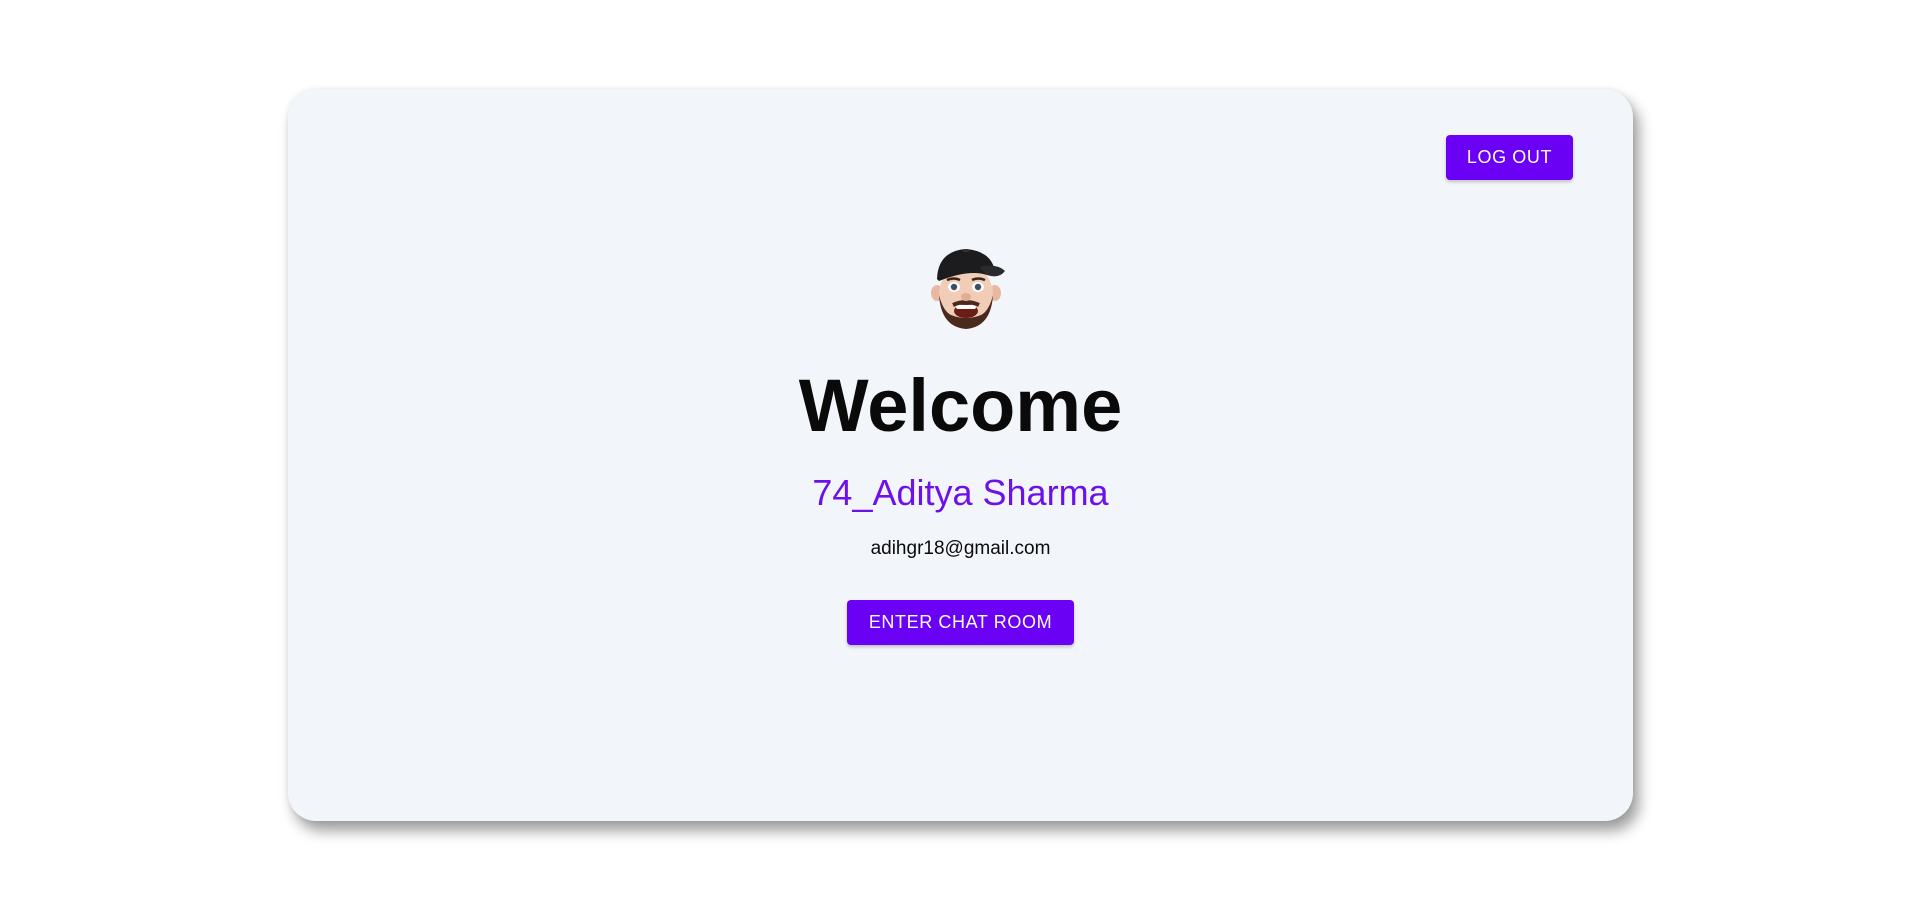 This screenshot has height=907, width=1920. What do you see at coordinates (960, 492) in the screenshot?
I see `username-label: 74_Aditya Sharma` at bounding box center [960, 492].